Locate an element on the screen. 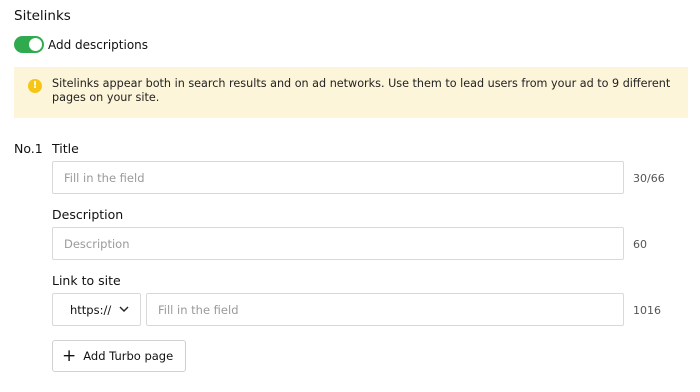 This screenshot has height=392, width=700. plus-icon: + is located at coordinates (69, 355).